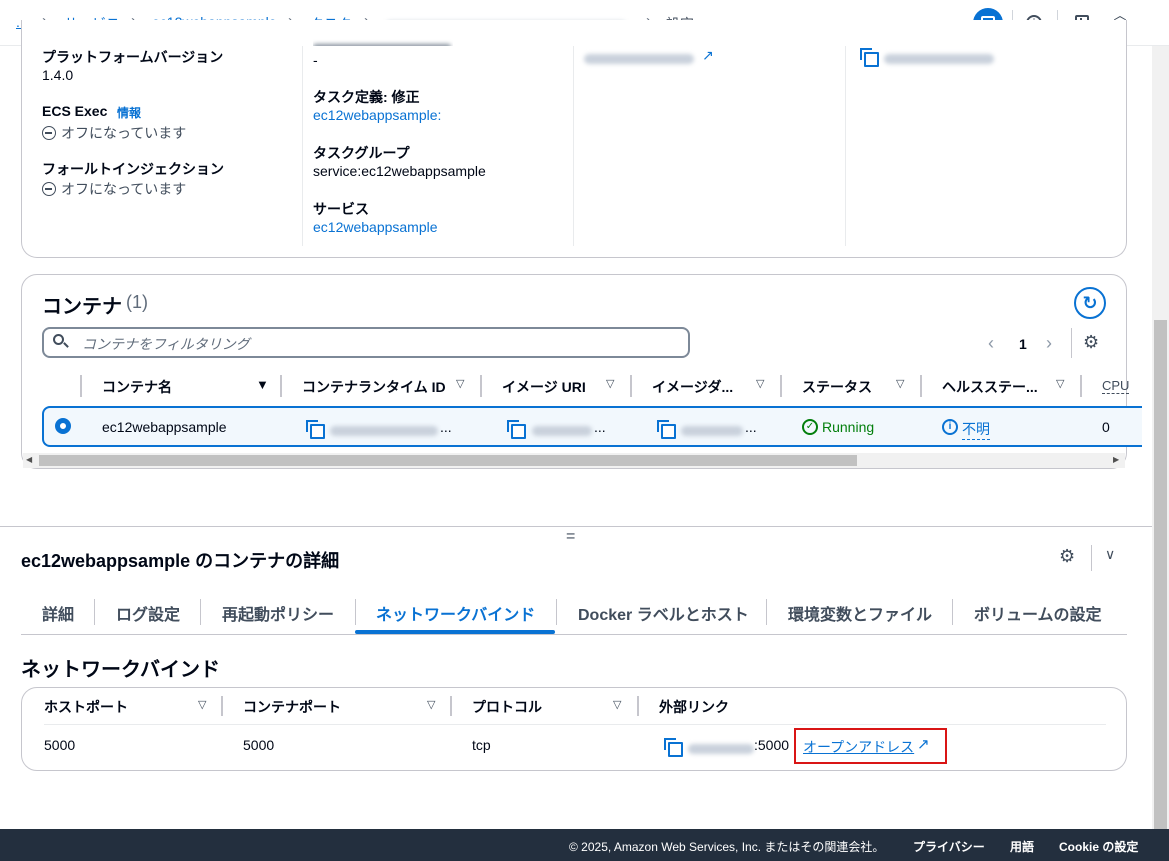  I want to click on task-group-value: service:ec12webappsample, so click(399, 171).